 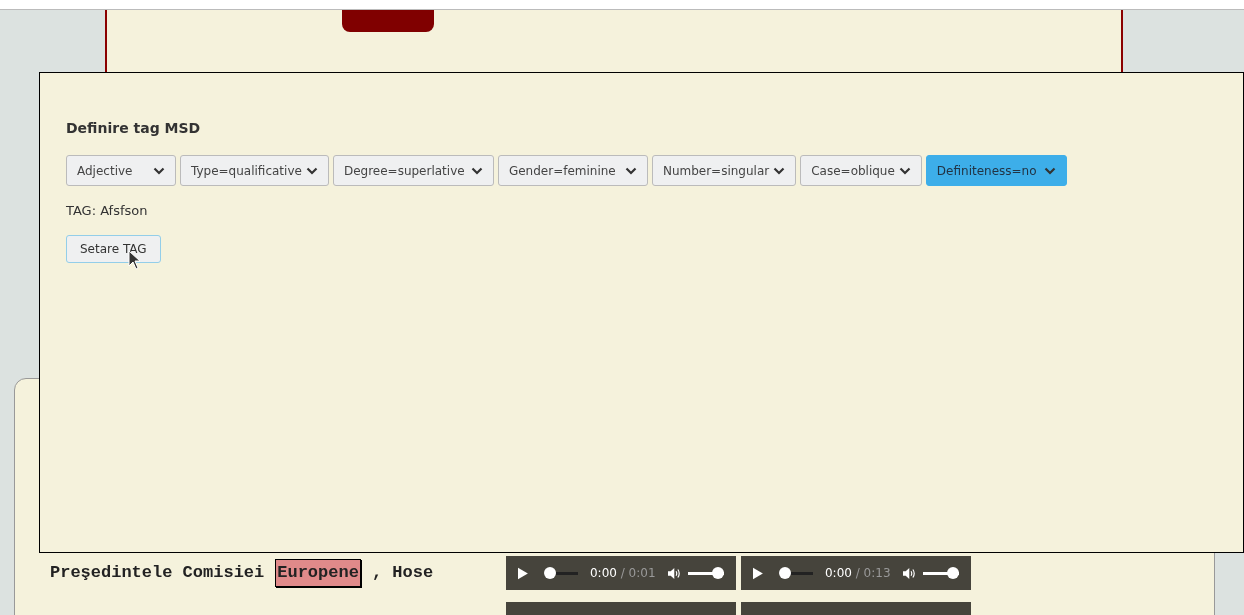 What do you see at coordinates (622, 573) in the screenshot?
I see `time-display: 0:00 / 0:01` at bounding box center [622, 573].